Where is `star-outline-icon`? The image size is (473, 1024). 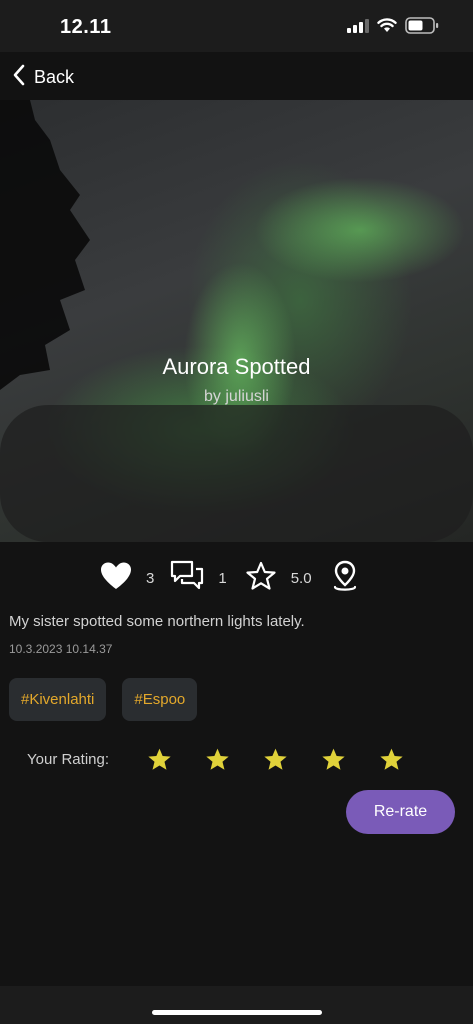 star-outline-icon is located at coordinates (261, 578).